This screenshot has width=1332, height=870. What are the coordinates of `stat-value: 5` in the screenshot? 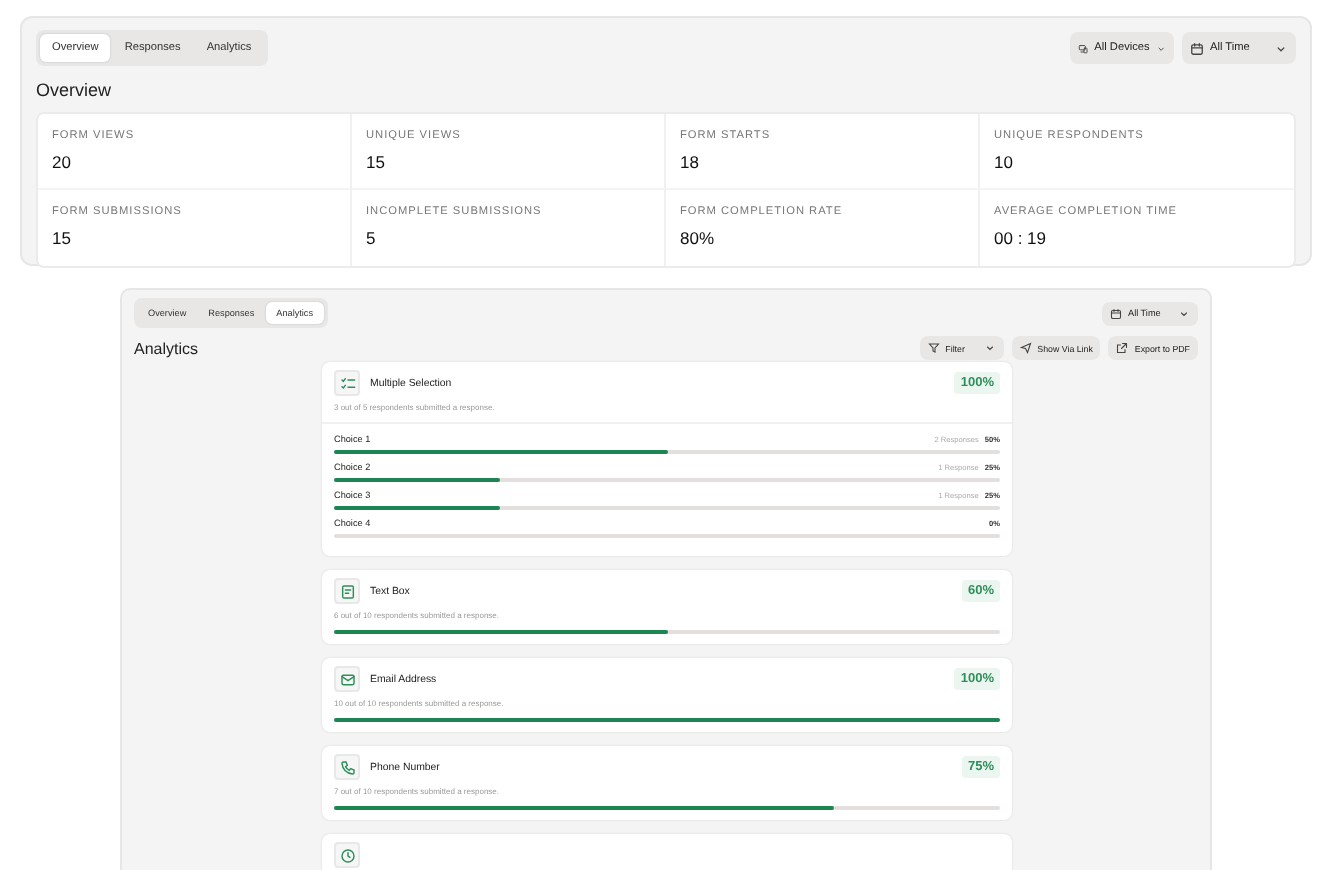 It's located at (372, 238).